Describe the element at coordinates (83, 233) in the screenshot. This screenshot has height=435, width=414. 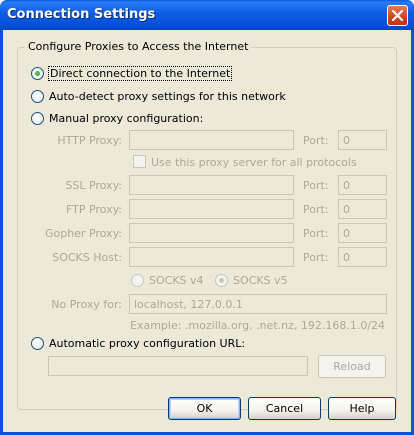
I see `gopher-proxy-label: Gopher Proxy:` at that location.